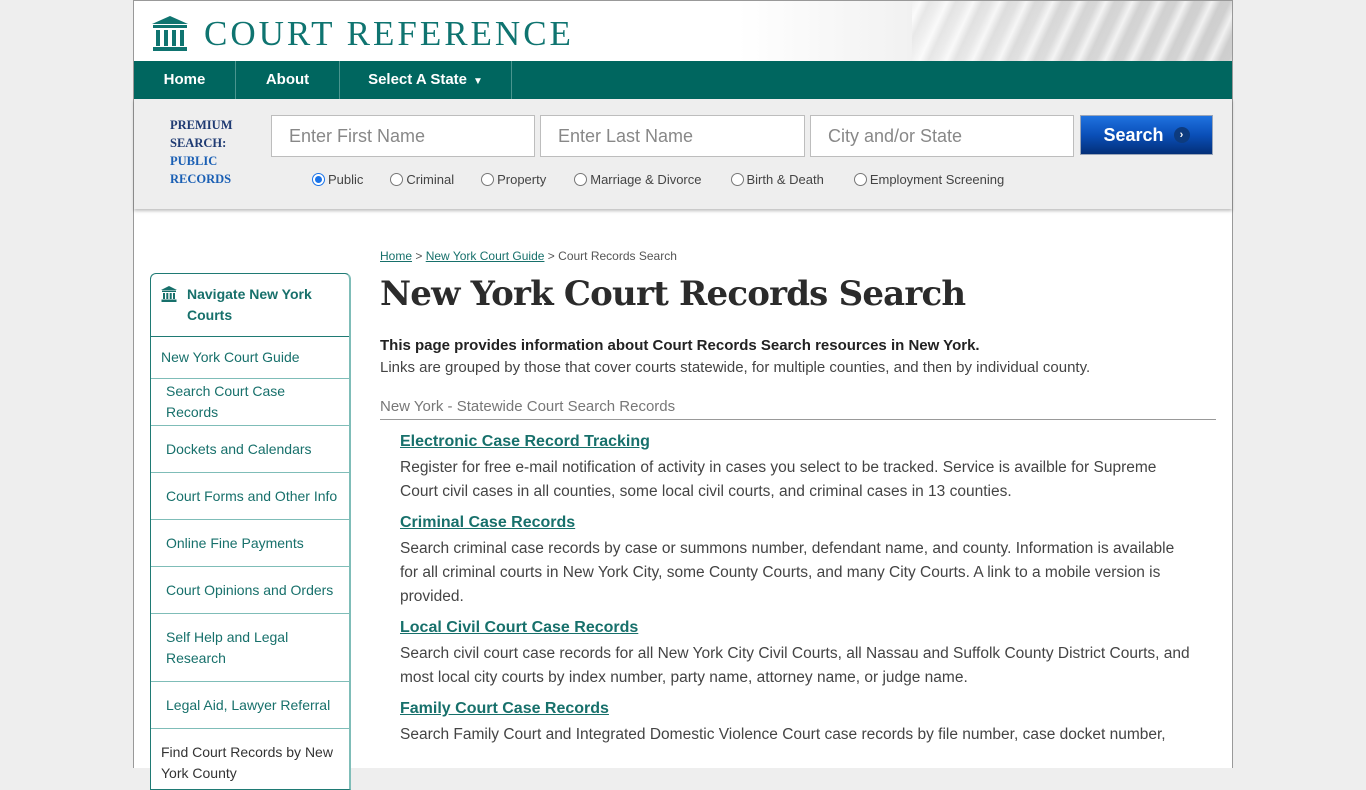 Image resolution: width=1366 pixels, height=790 pixels. Describe the element at coordinates (808, 709) in the screenshot. I see `resource-link: Family Court Case Records` at that location.